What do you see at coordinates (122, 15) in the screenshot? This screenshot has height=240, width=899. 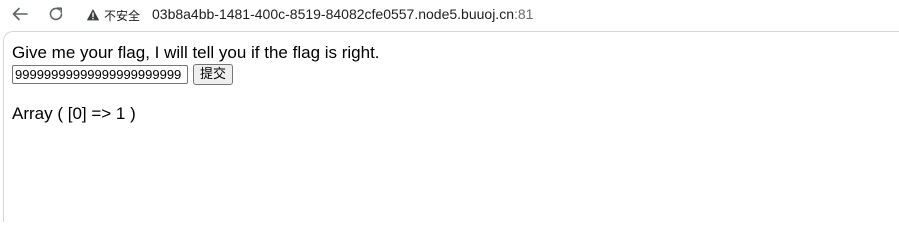 I see `security-status-label: 不安全` at bounding box center [122, 15].